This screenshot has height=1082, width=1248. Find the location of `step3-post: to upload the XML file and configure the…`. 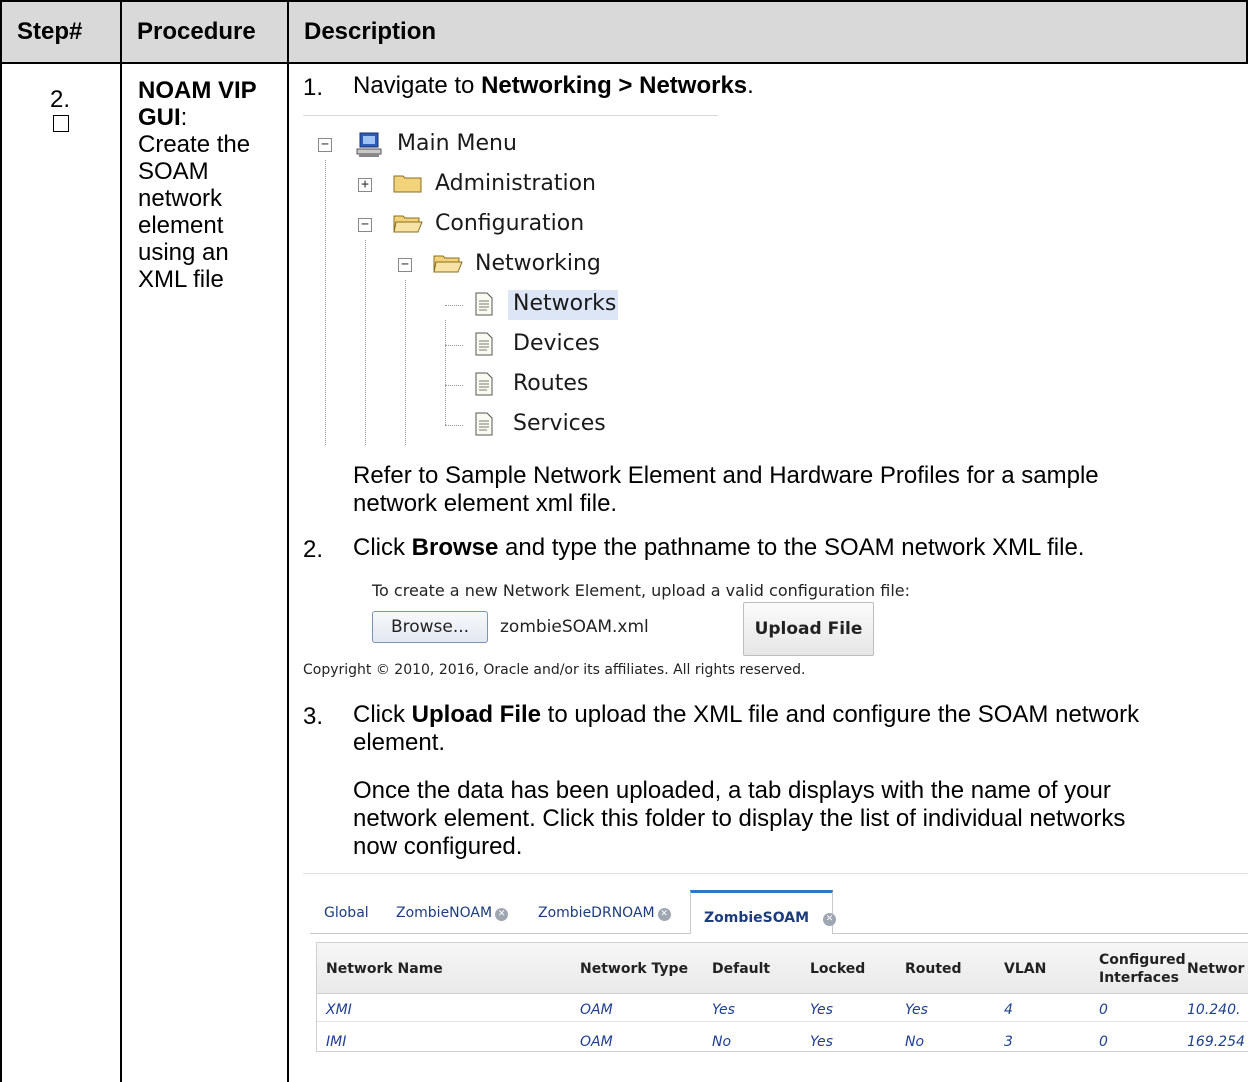

step3-post: to upload the XML file and configure the… is located at coordinates (840, 714).